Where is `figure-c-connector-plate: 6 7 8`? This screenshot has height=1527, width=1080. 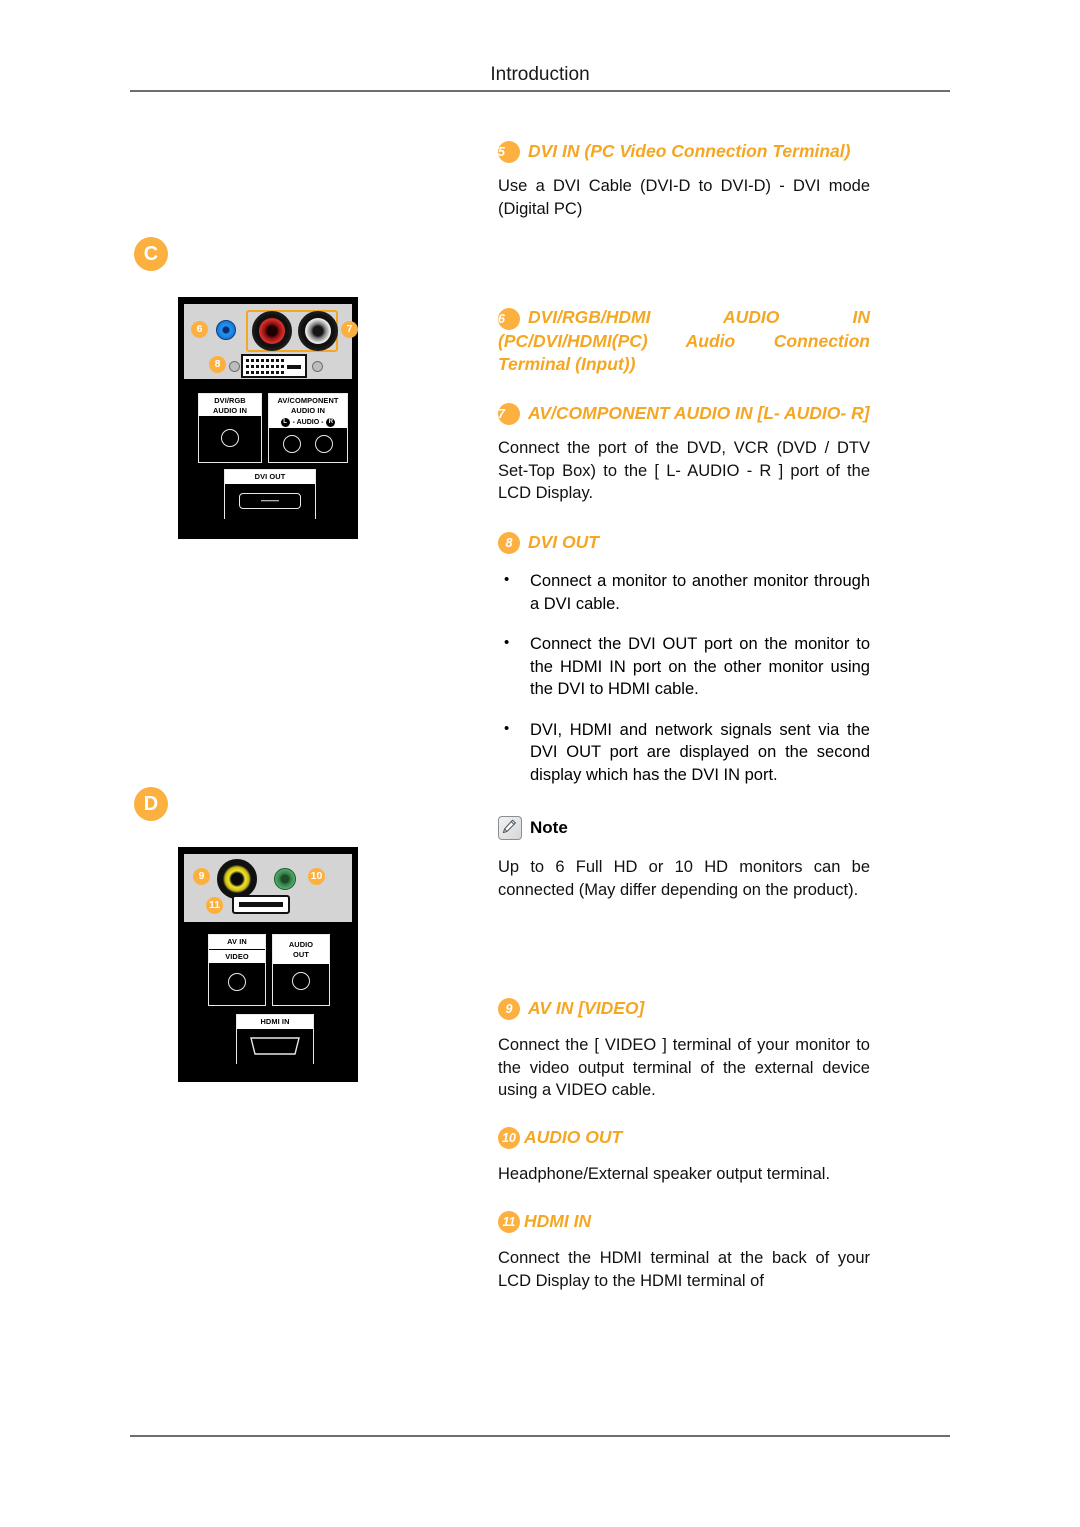 figure-c-connector-plate: 6 7 8 is located at coordinates (268, 338).